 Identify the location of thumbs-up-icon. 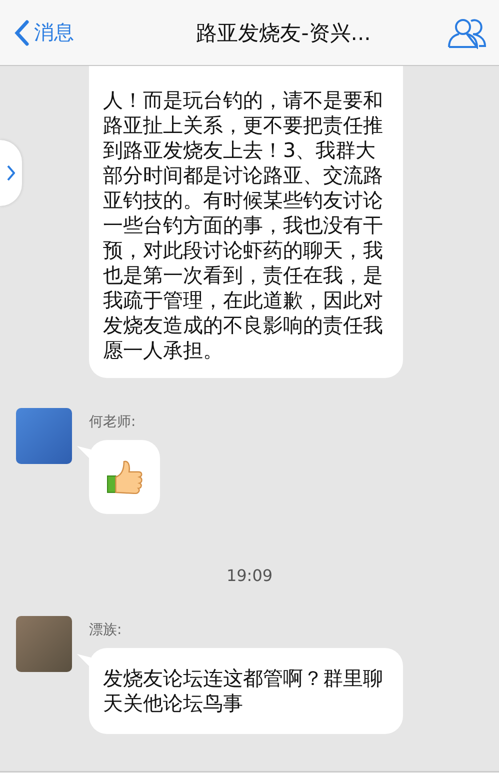
(124, 477).